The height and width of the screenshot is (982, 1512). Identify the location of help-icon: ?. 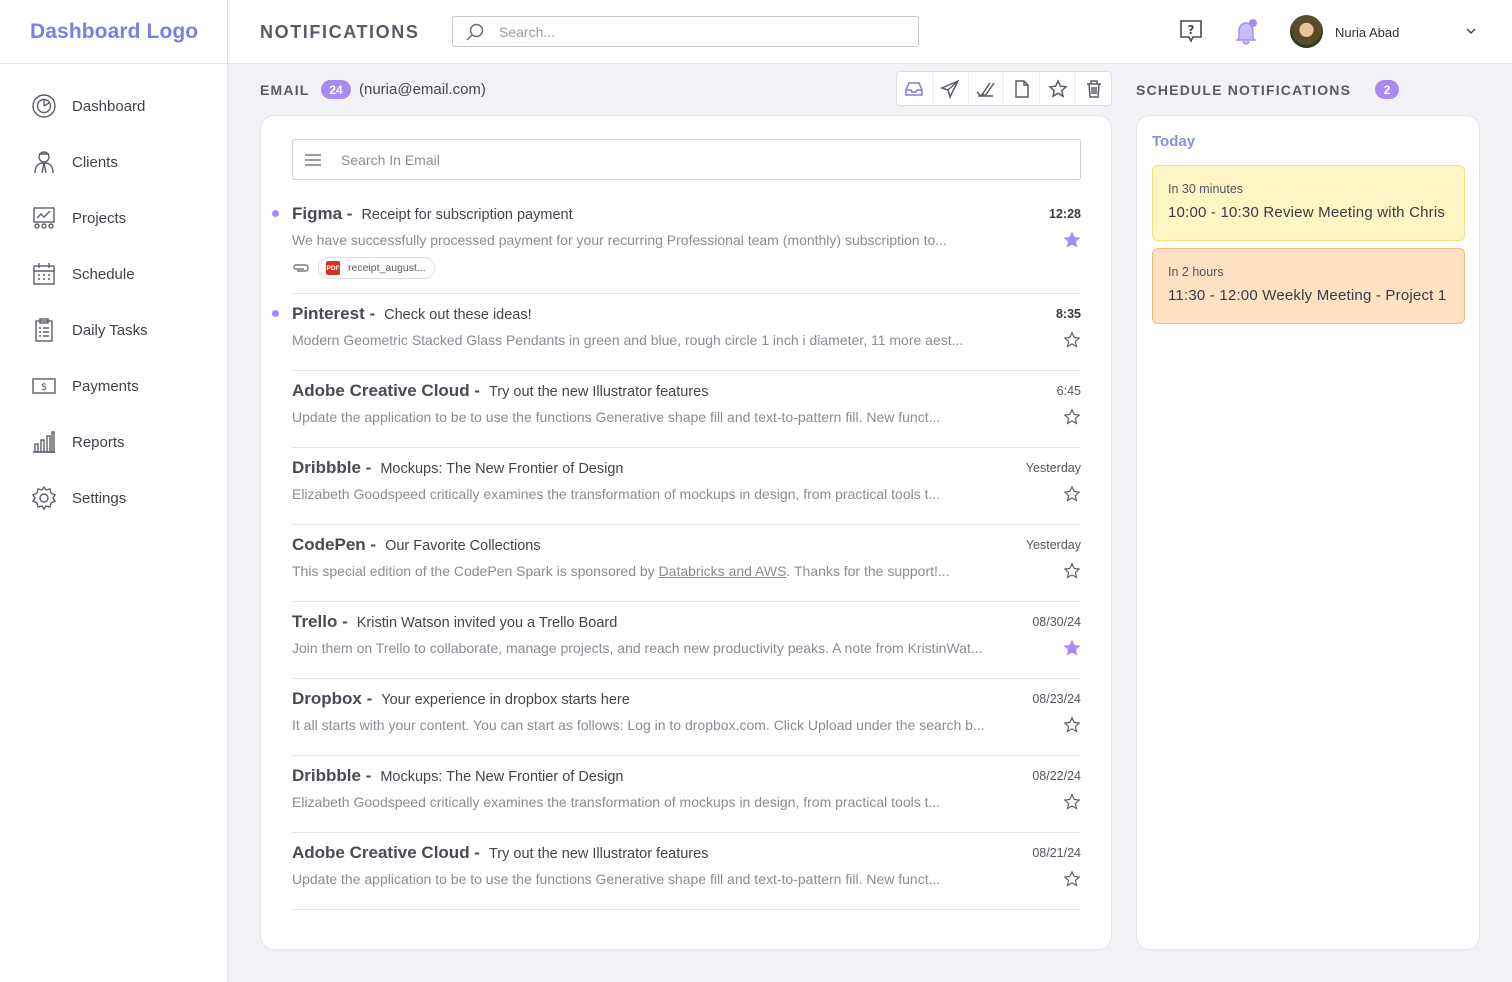
(1191, 31).